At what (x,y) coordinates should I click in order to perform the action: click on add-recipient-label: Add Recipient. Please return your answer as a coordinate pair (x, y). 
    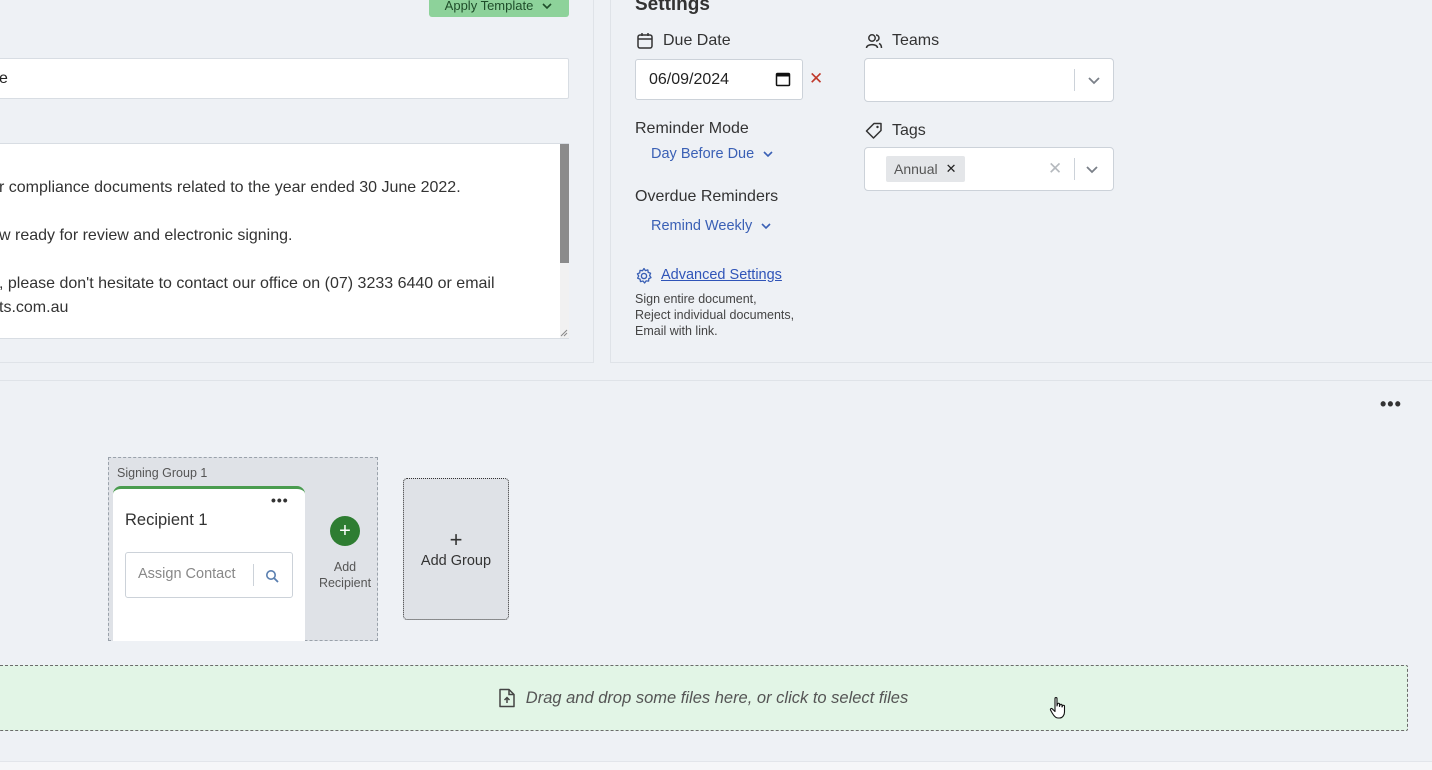
    Looking at the image, I should click on (345, 575).